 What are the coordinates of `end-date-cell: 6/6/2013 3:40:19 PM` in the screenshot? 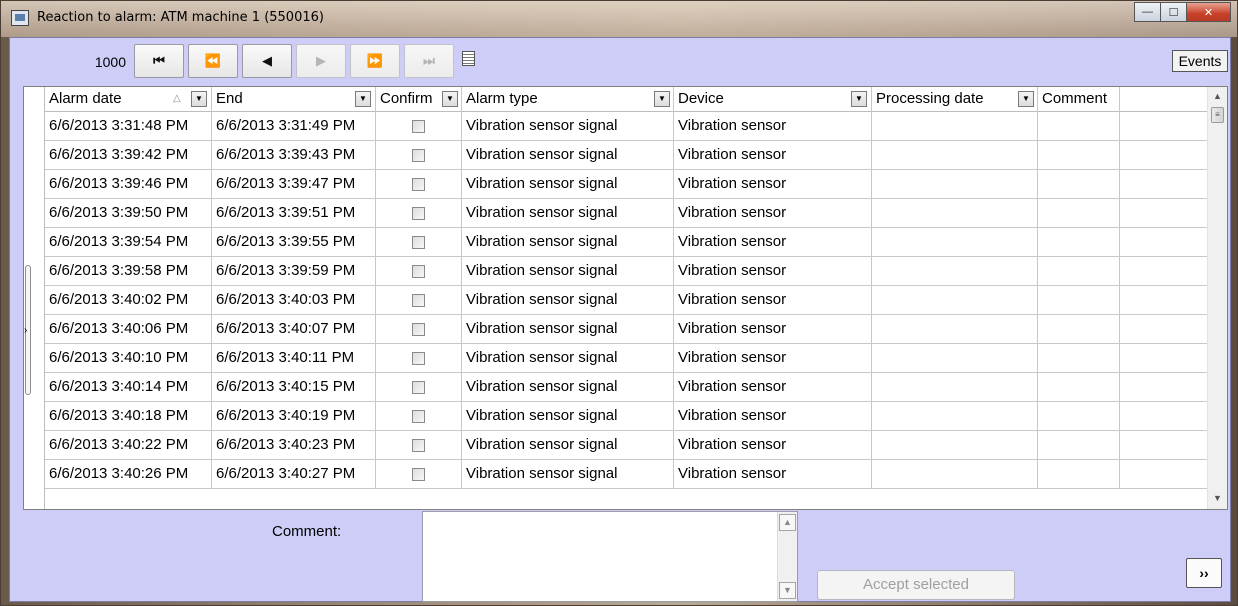 It's located at (294, 416).